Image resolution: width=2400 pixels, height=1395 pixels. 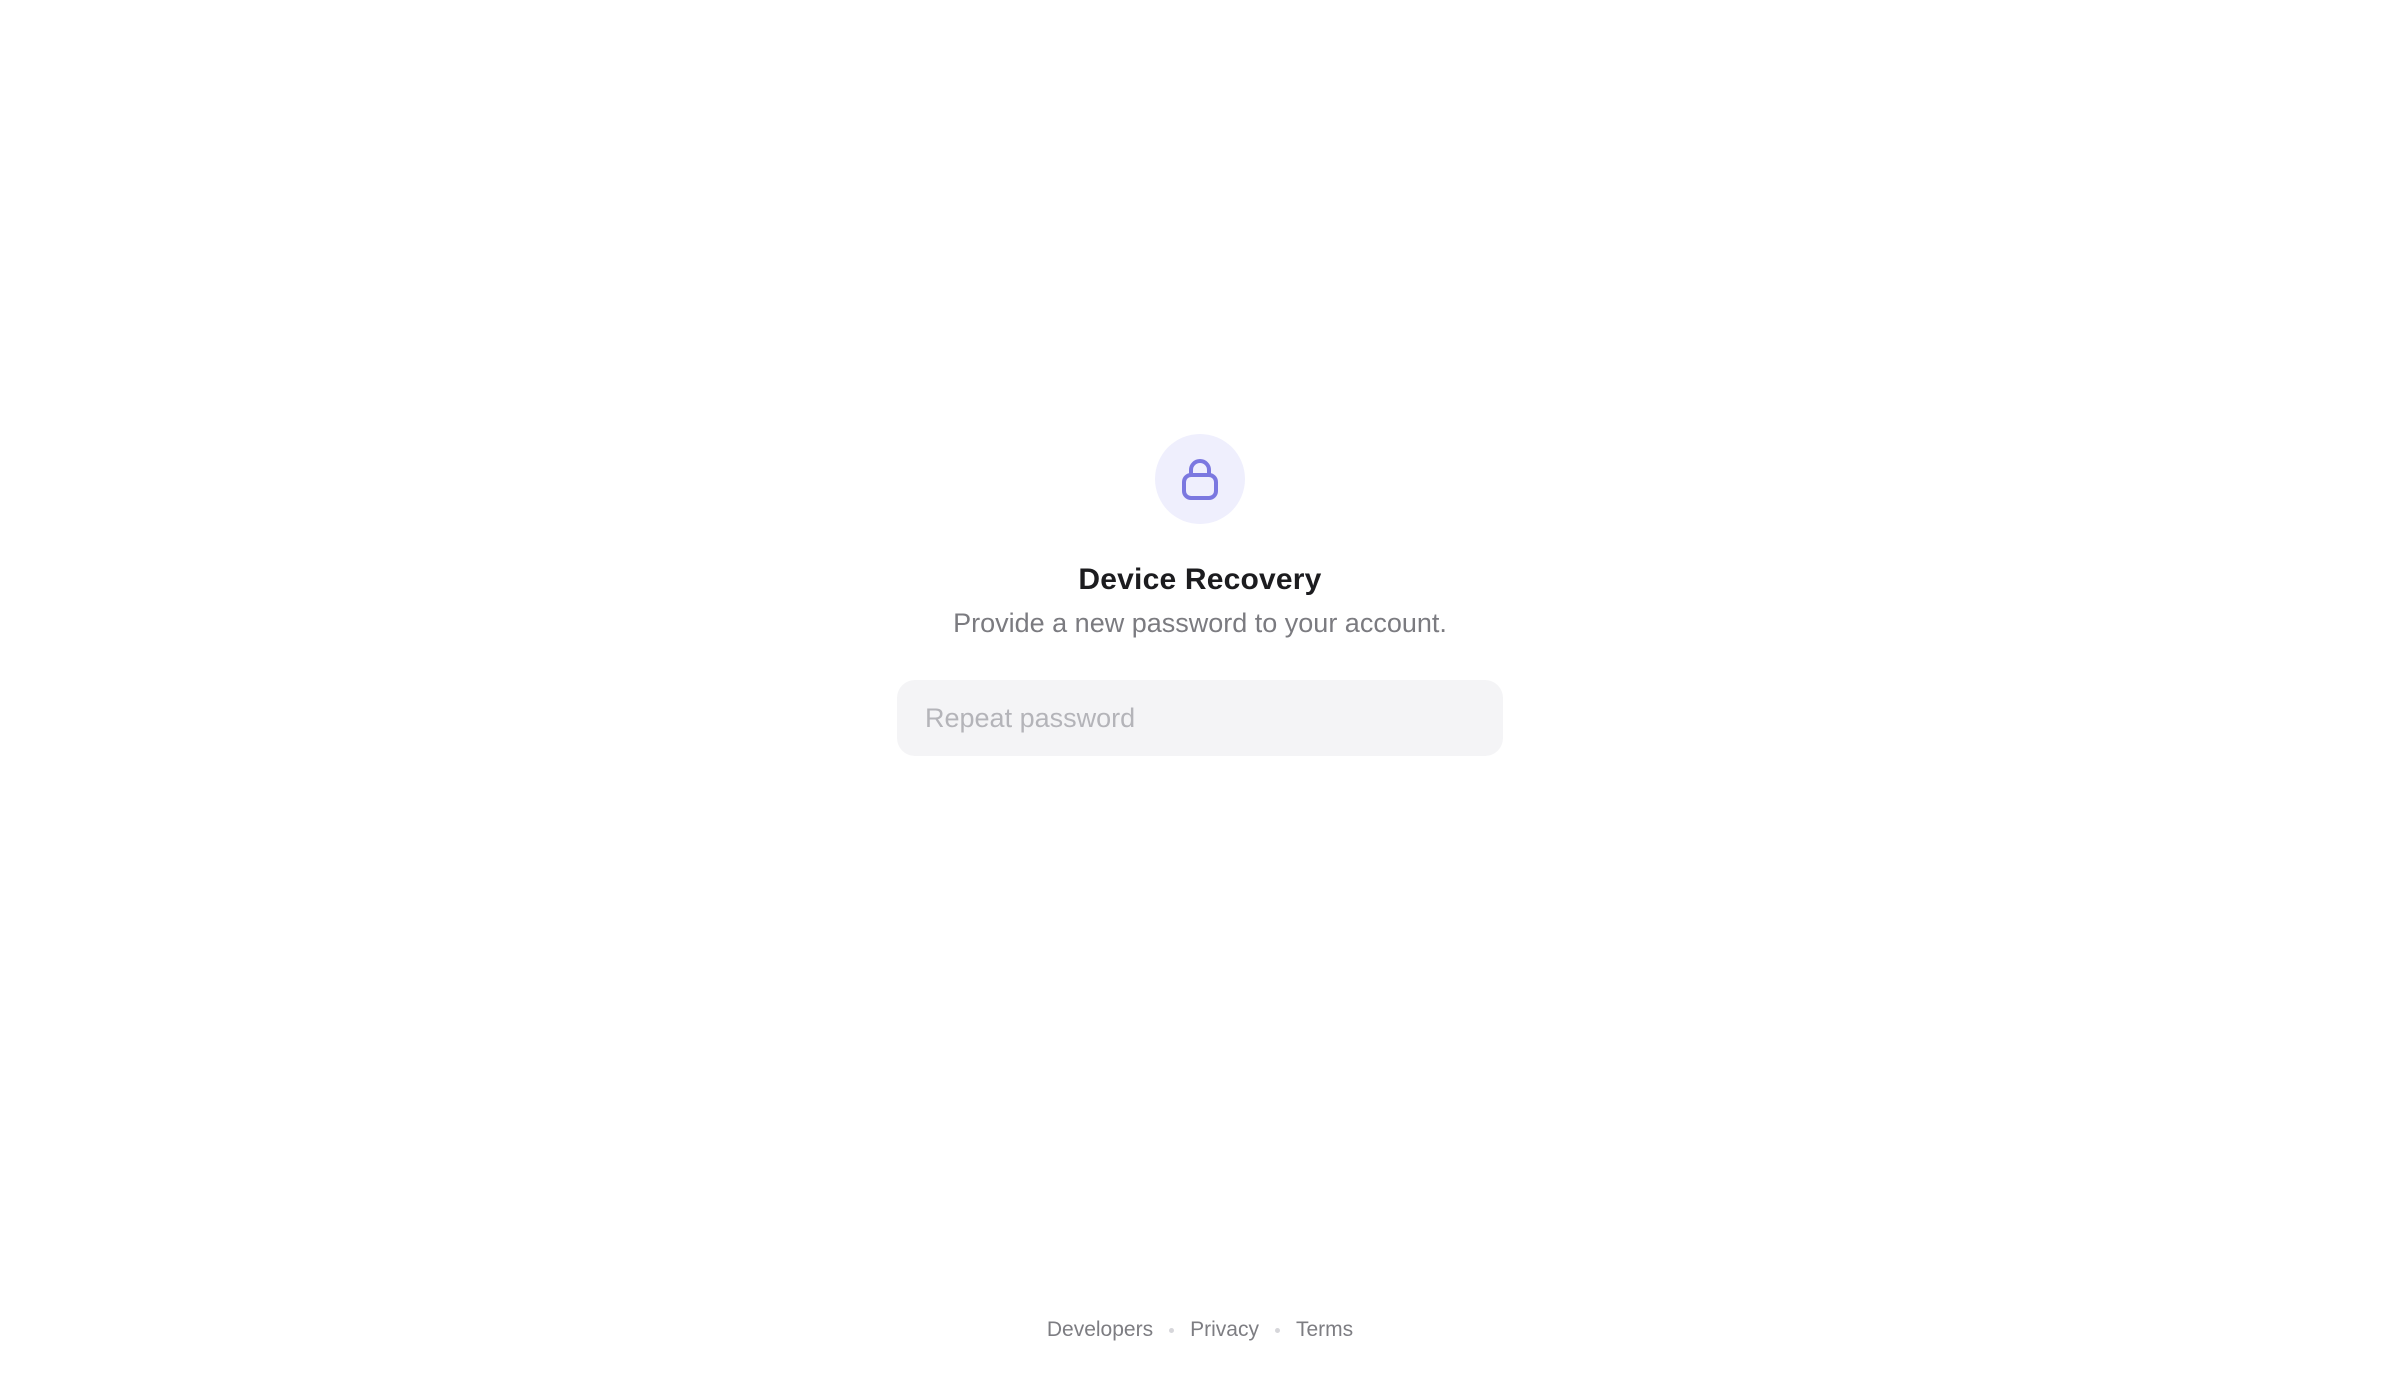 I want to click on repeat-password-field-wrapper, so click(x=1200, y=718).